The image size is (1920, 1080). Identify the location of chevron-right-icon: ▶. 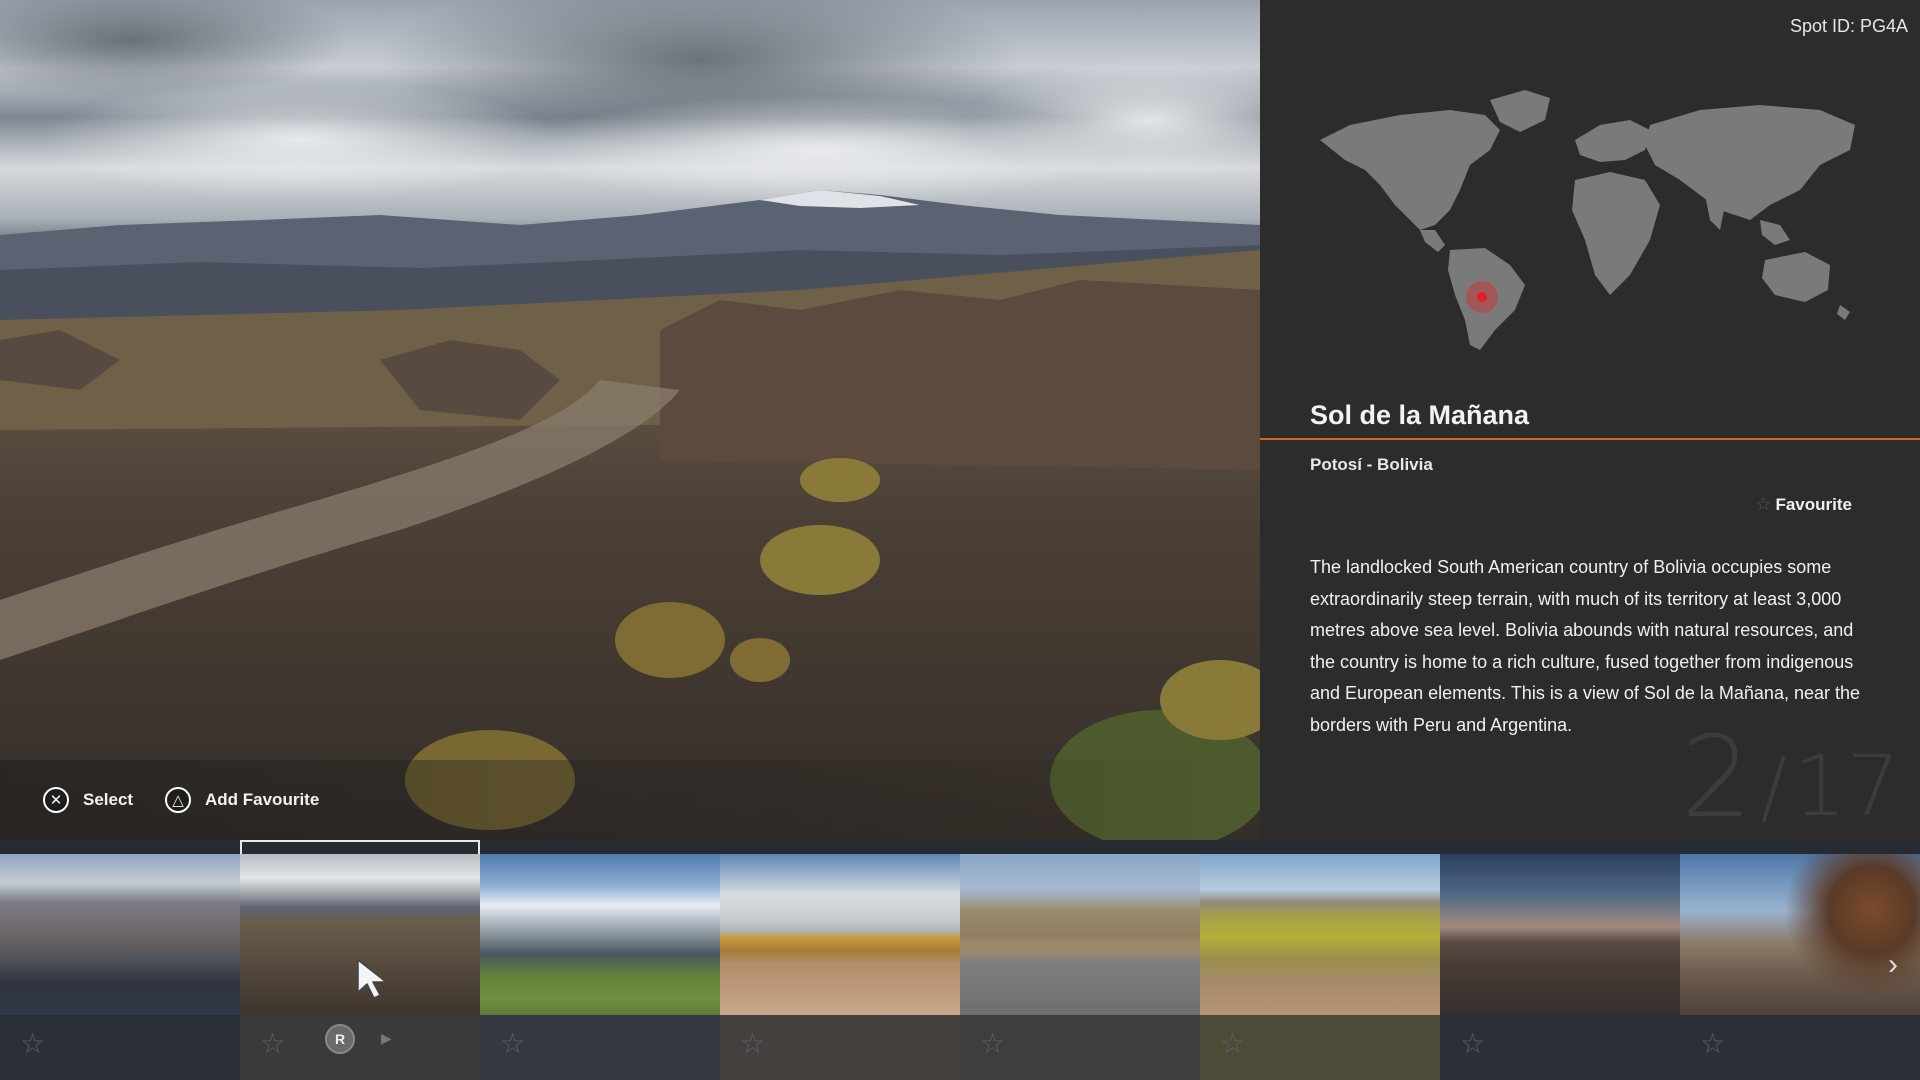
(386, 1038).